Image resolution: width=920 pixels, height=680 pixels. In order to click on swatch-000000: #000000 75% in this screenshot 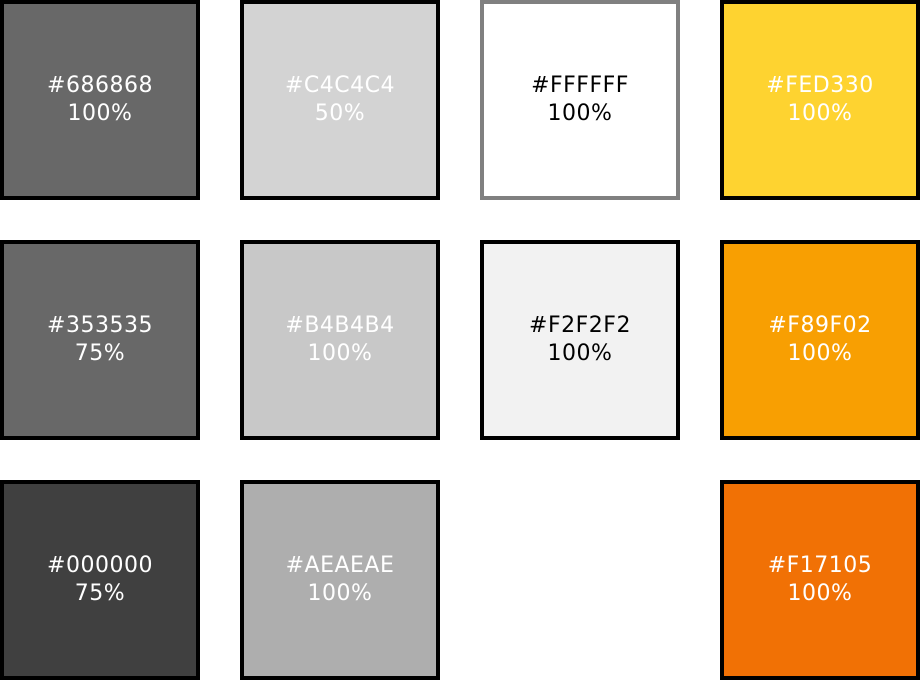, I will do `click(100, 580)`.